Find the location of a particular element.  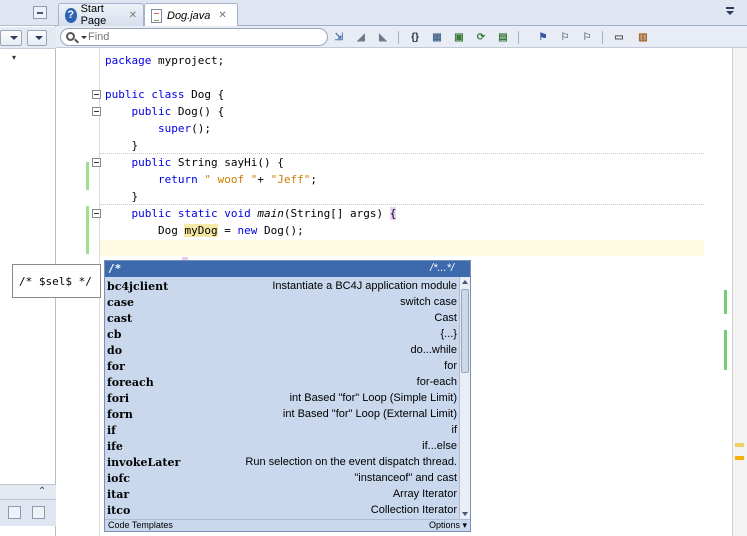

completion-header: /* /*...*/ is located at coordinates (287, 269).